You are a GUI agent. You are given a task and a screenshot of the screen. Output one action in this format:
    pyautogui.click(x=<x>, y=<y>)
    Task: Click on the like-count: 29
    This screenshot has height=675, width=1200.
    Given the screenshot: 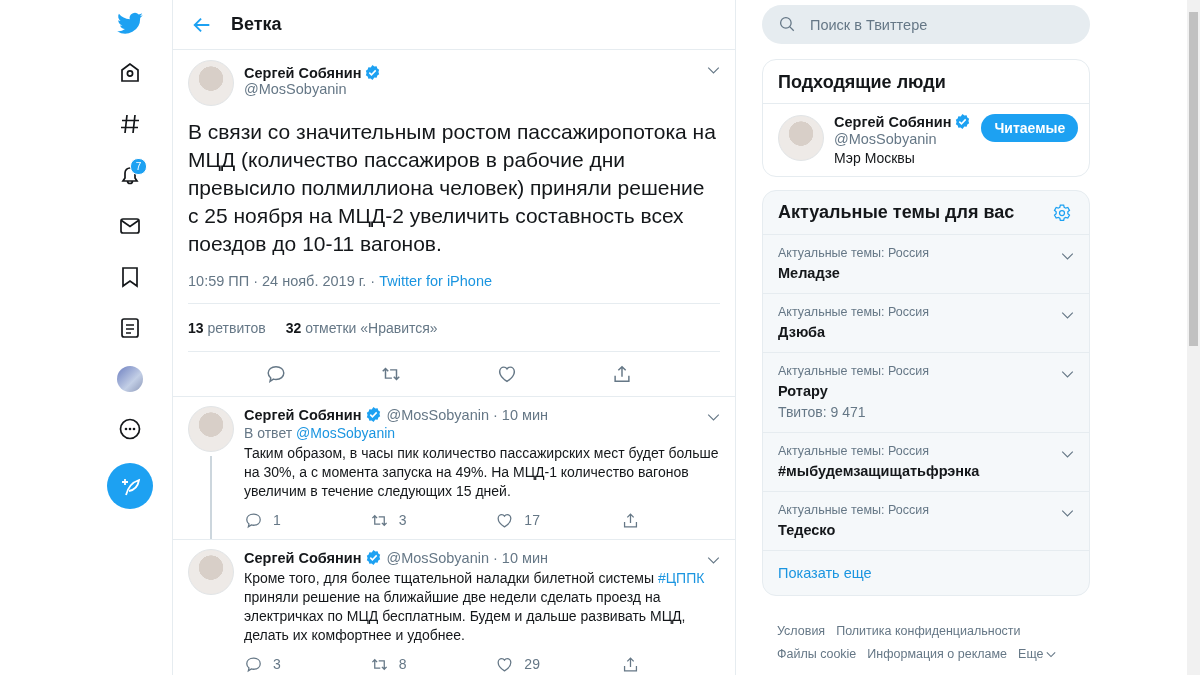 What is the action you would take?
    pyautogui.click(x=532, y=664)
    